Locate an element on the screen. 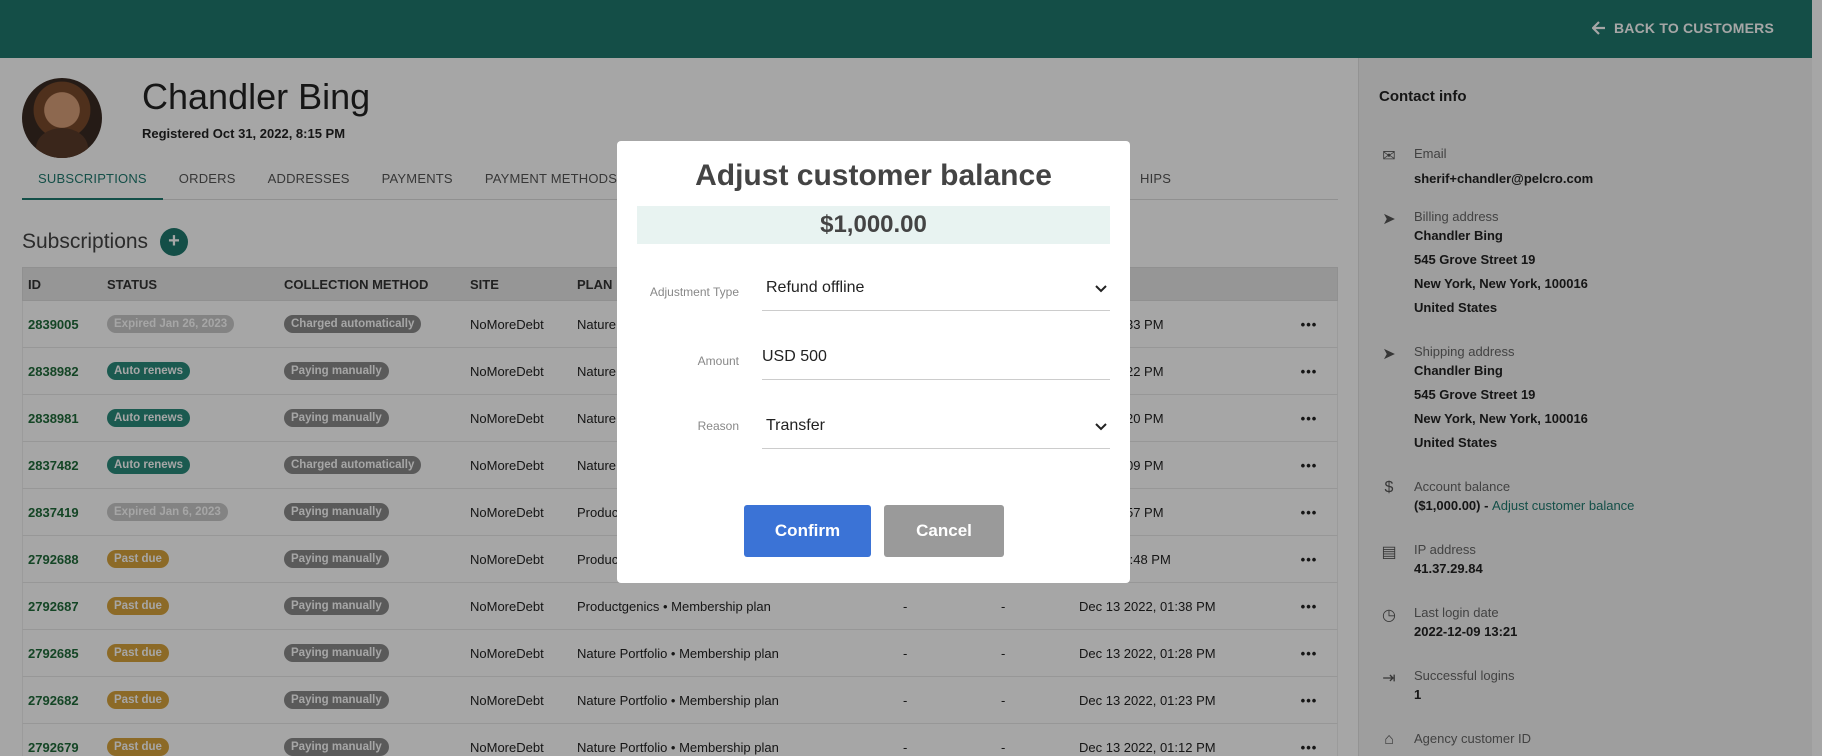 The width and height of the screenshot is (1822, 756). adjustment-type-select: Refund offline is located at coordinates (936, 289).